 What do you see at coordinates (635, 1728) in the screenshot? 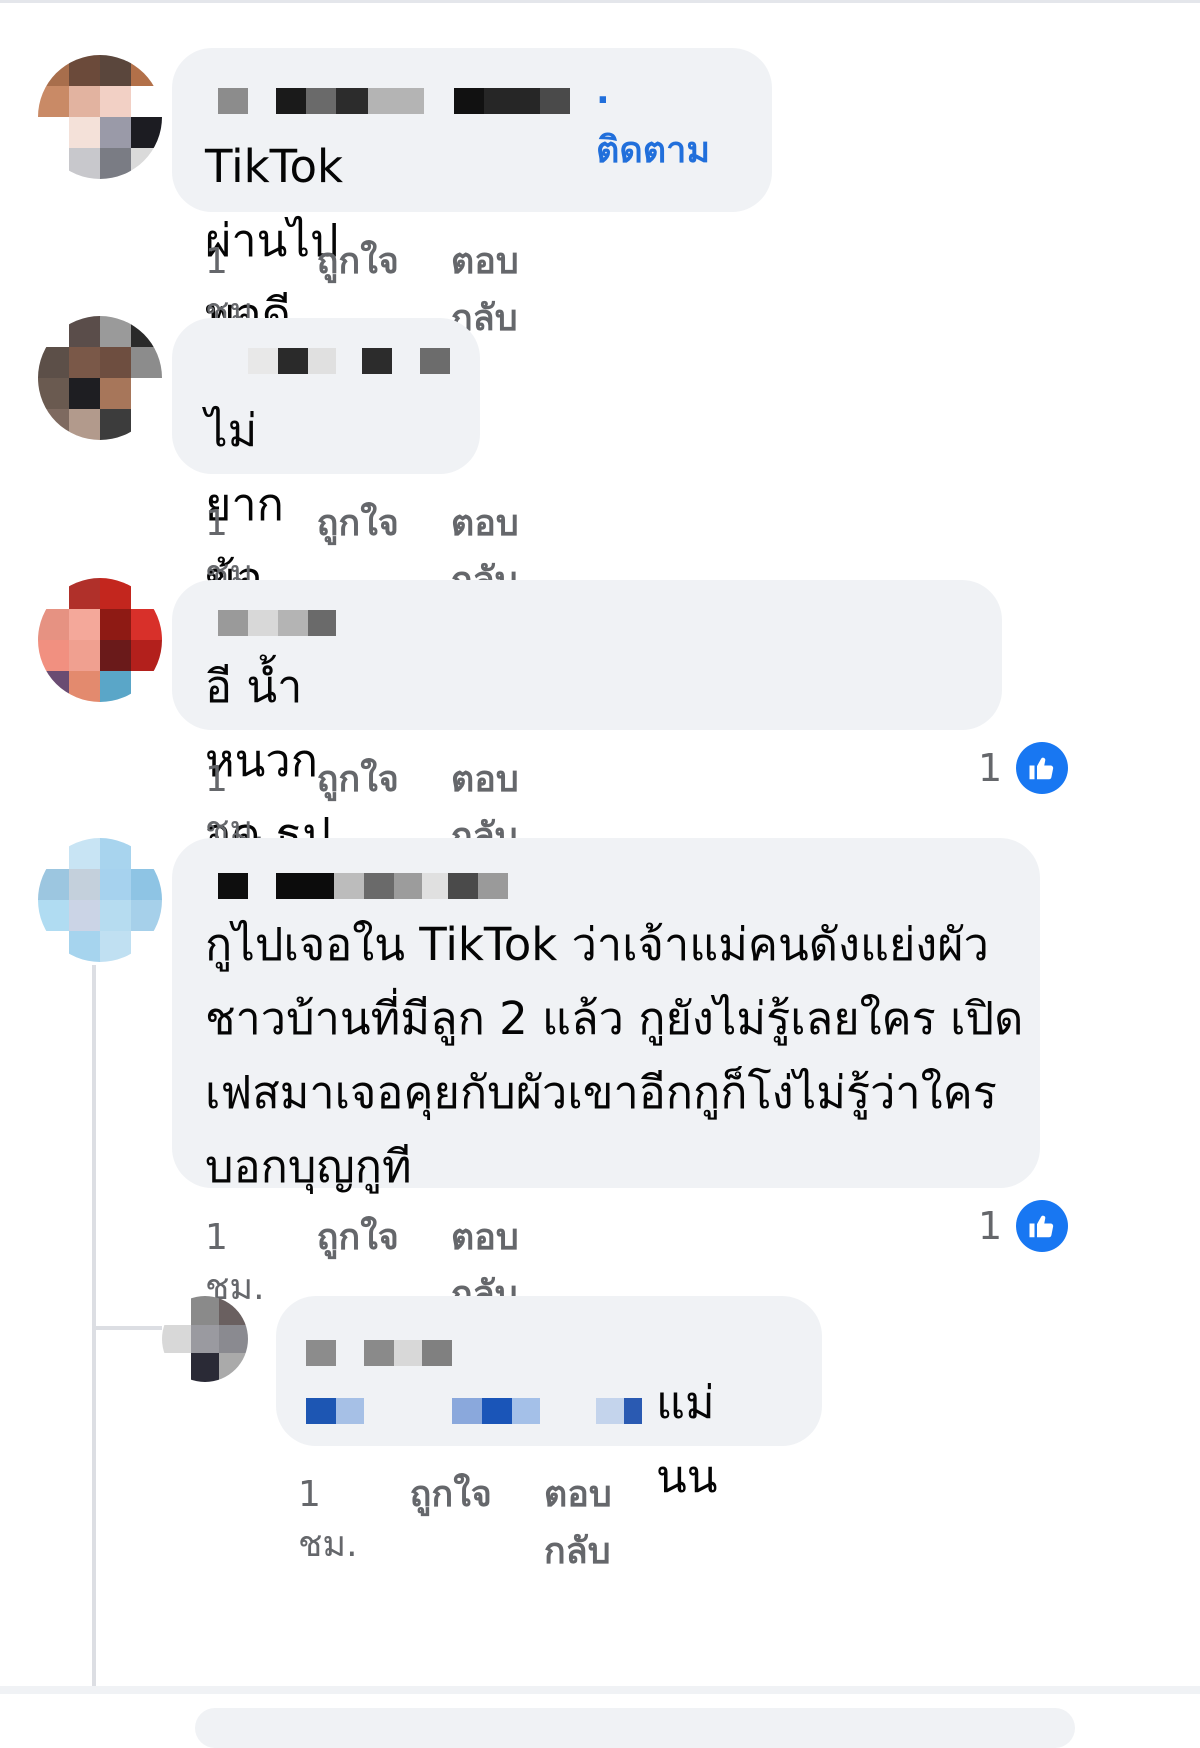
I see `next-comment-bubble-partial` at bounding box center [635, 1728].